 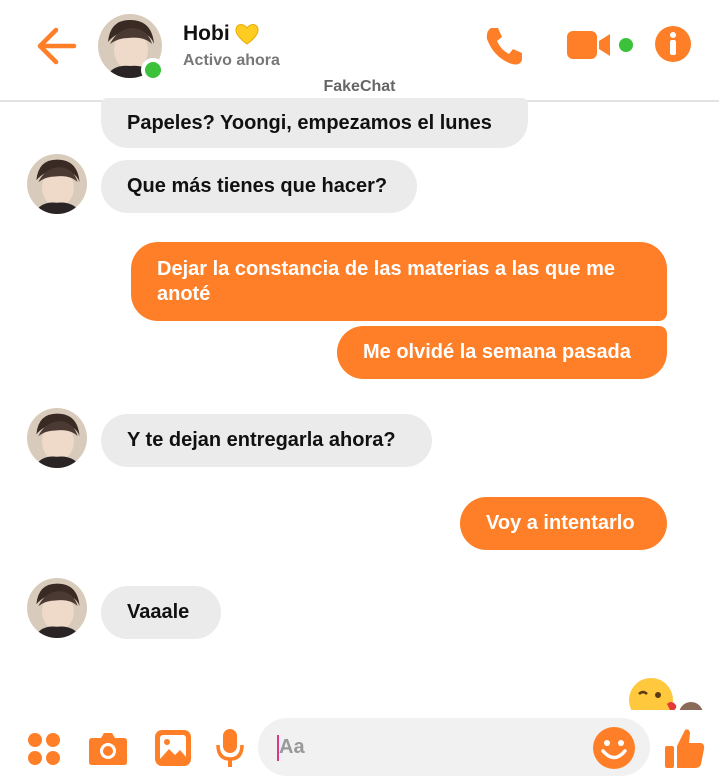 I want to click on message-incoming: Papeles? Yoongi, empezamos el lunes, so click(x=314, y=123).